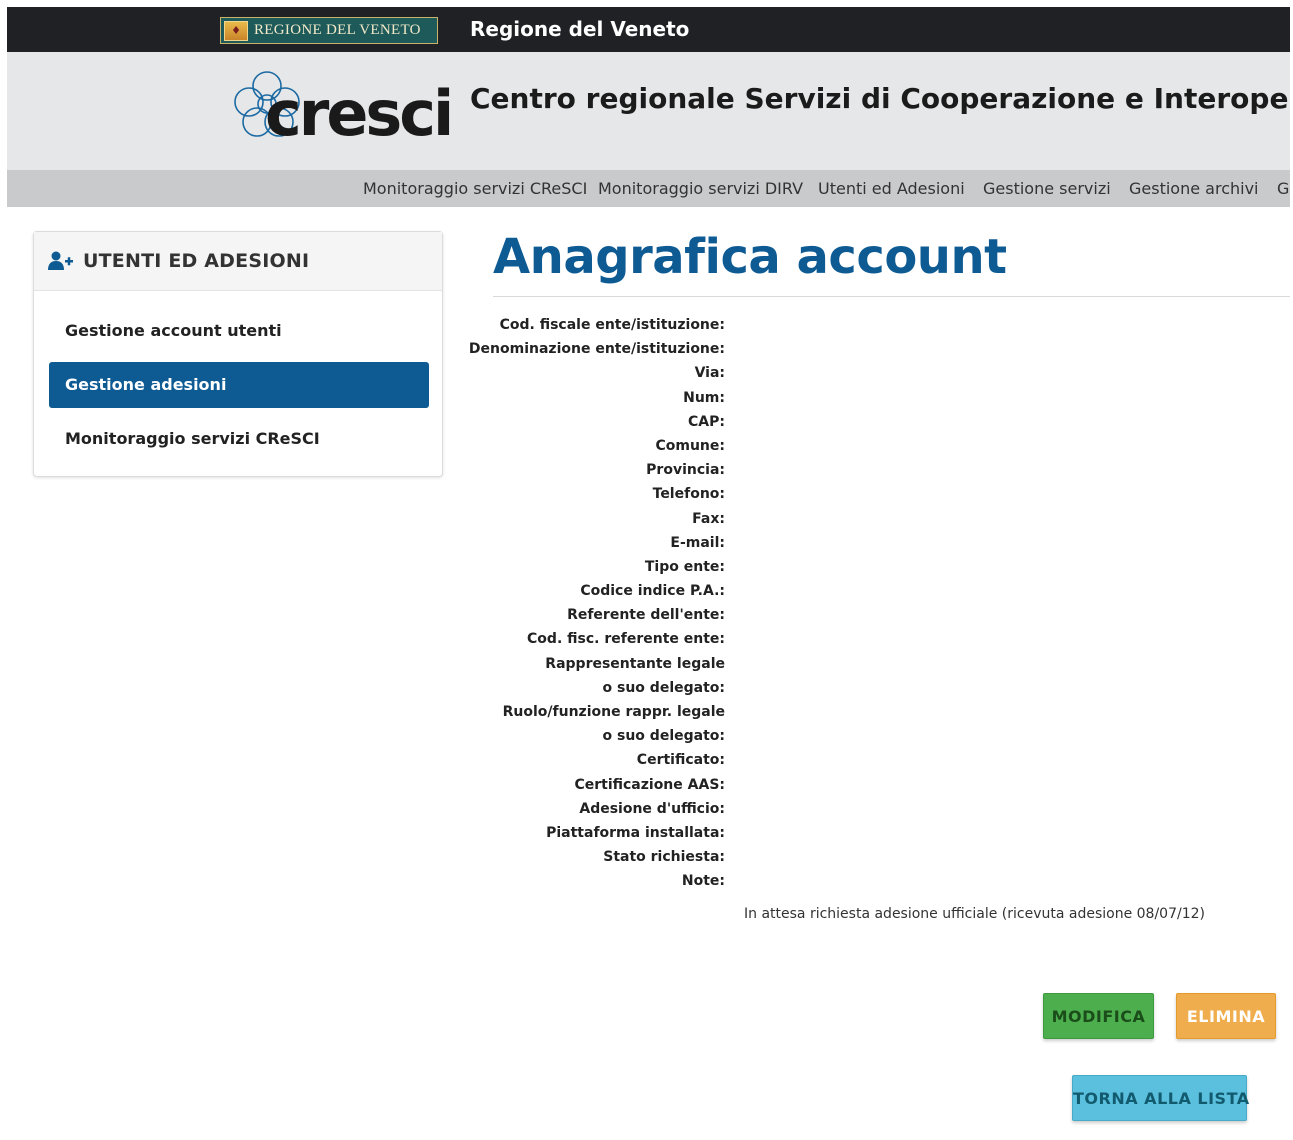 The image size is (1293, 1140). I want to click on field-label: Denominazione ente/istituzione:, so click(596, 349).